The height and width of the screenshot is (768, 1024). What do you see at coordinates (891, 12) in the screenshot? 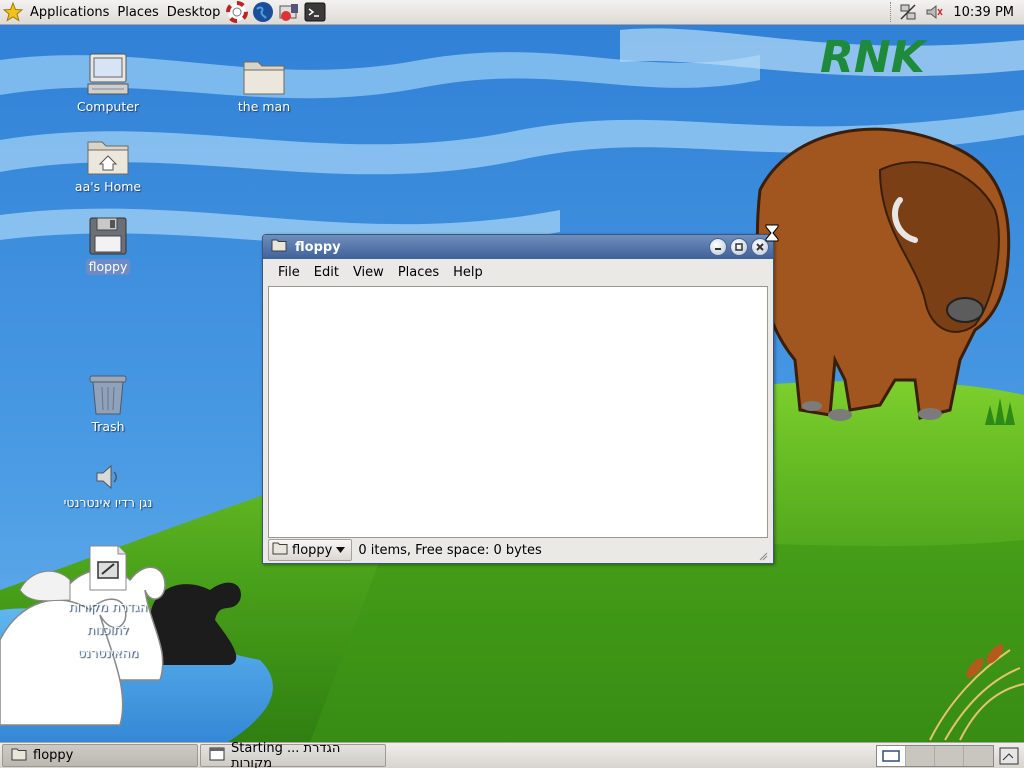
I see `tray-separator` at bounding box center [891, 12].